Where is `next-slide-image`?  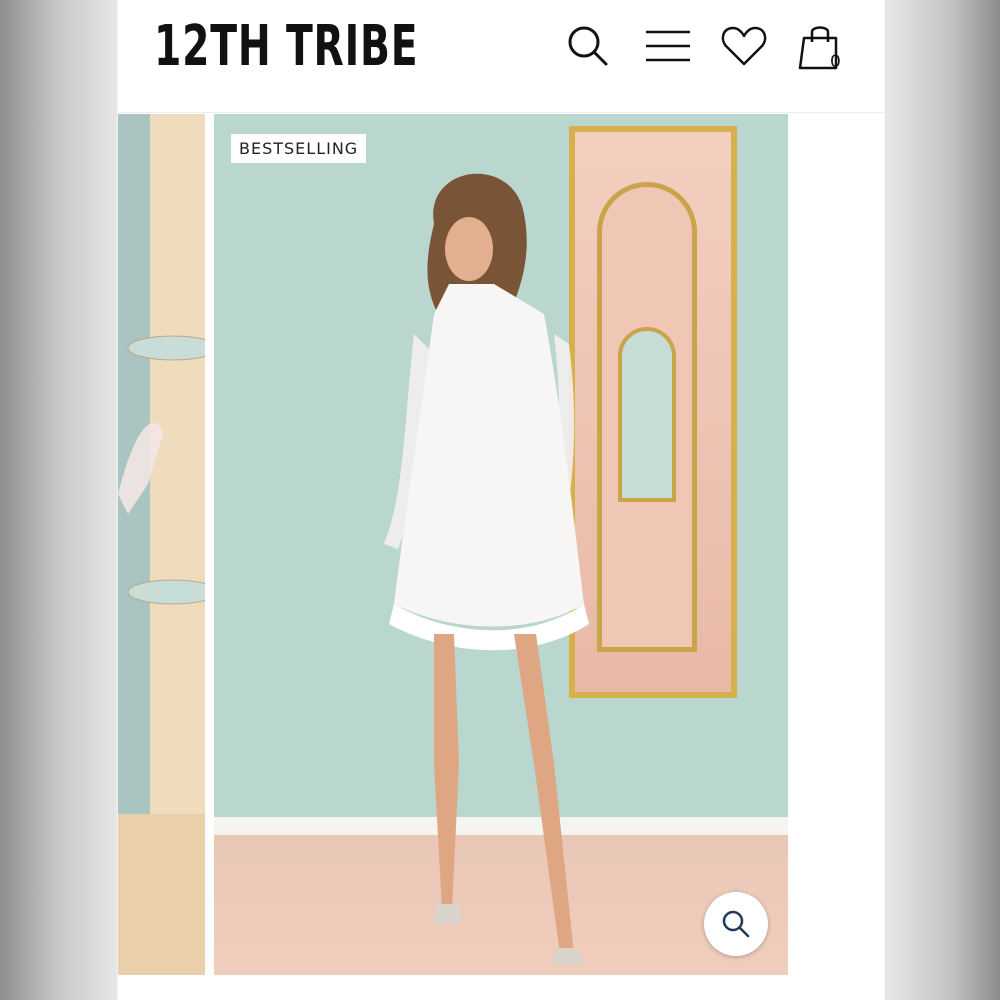
next-slide-image is located at coordinates (836, 544).